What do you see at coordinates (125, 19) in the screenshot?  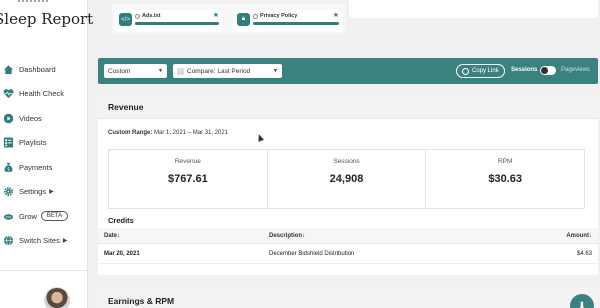 I see `code-icon: </>` at bounding box center [125, 19].